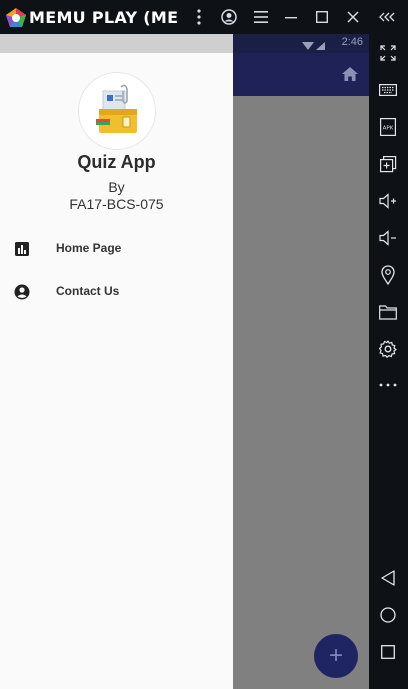 This screenshot has height=689, width=408. What do you see at coordinates (388, 652) in the screenshot?
I see `recents-icon` at bounding box center [388, 652].